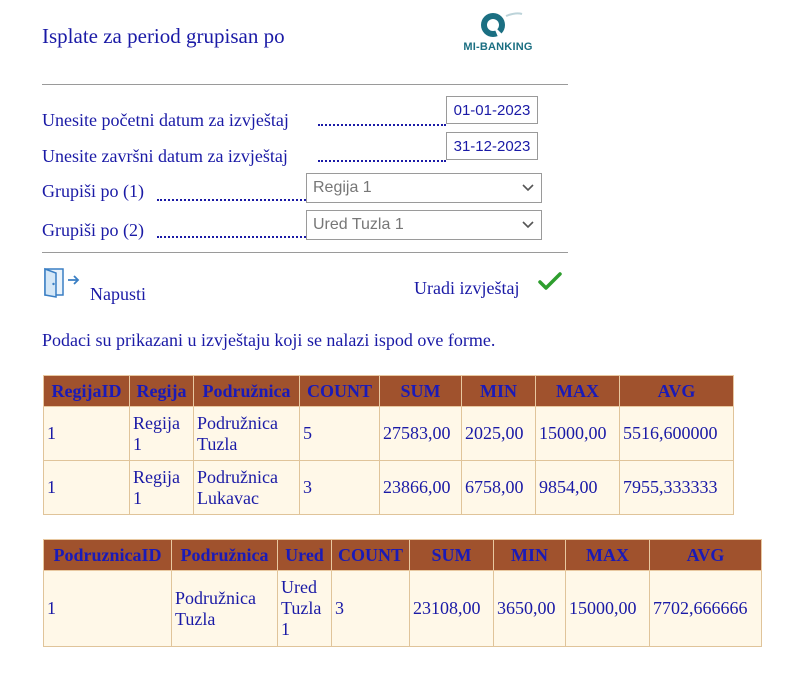  I want to click on group1-select: Regija 1, so click(424, 188).